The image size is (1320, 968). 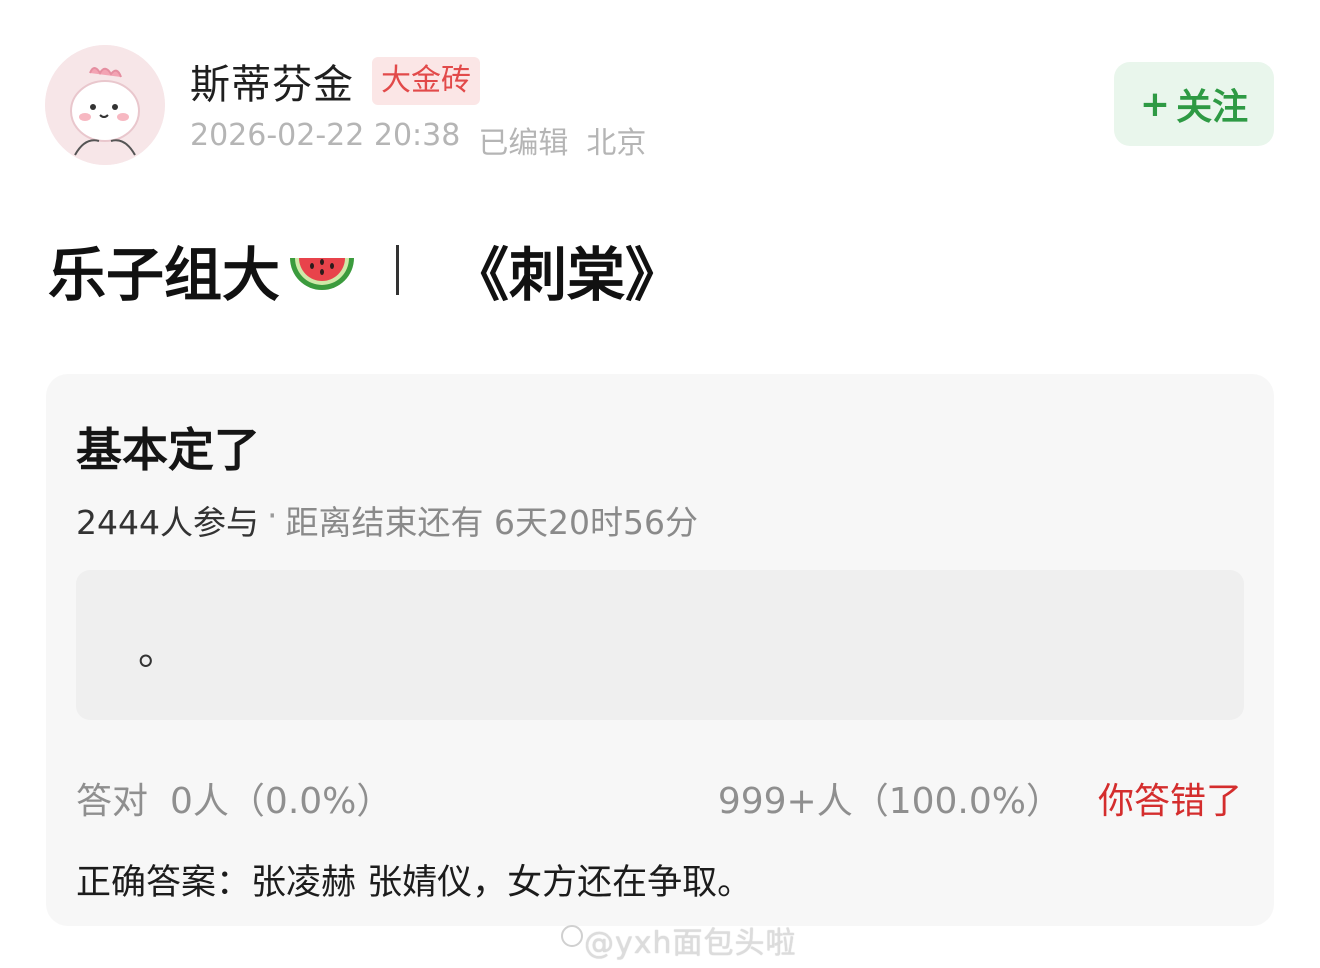 I want to click on post-title: 乐子组大 《刺棠》, so click(x=365, y=270).